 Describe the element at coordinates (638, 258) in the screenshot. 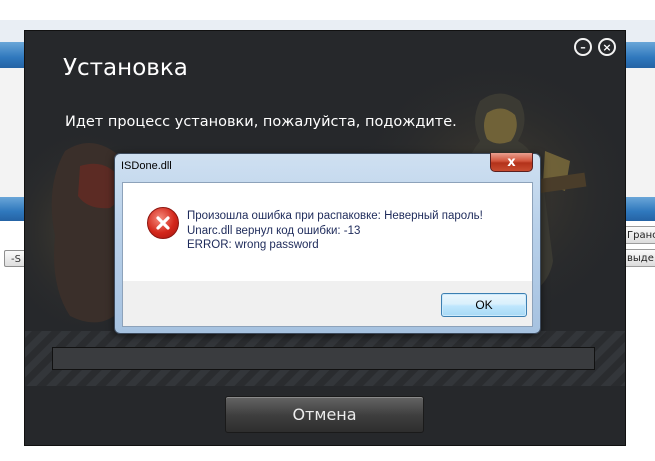

I see `background-right-button-2: выде` at that location.